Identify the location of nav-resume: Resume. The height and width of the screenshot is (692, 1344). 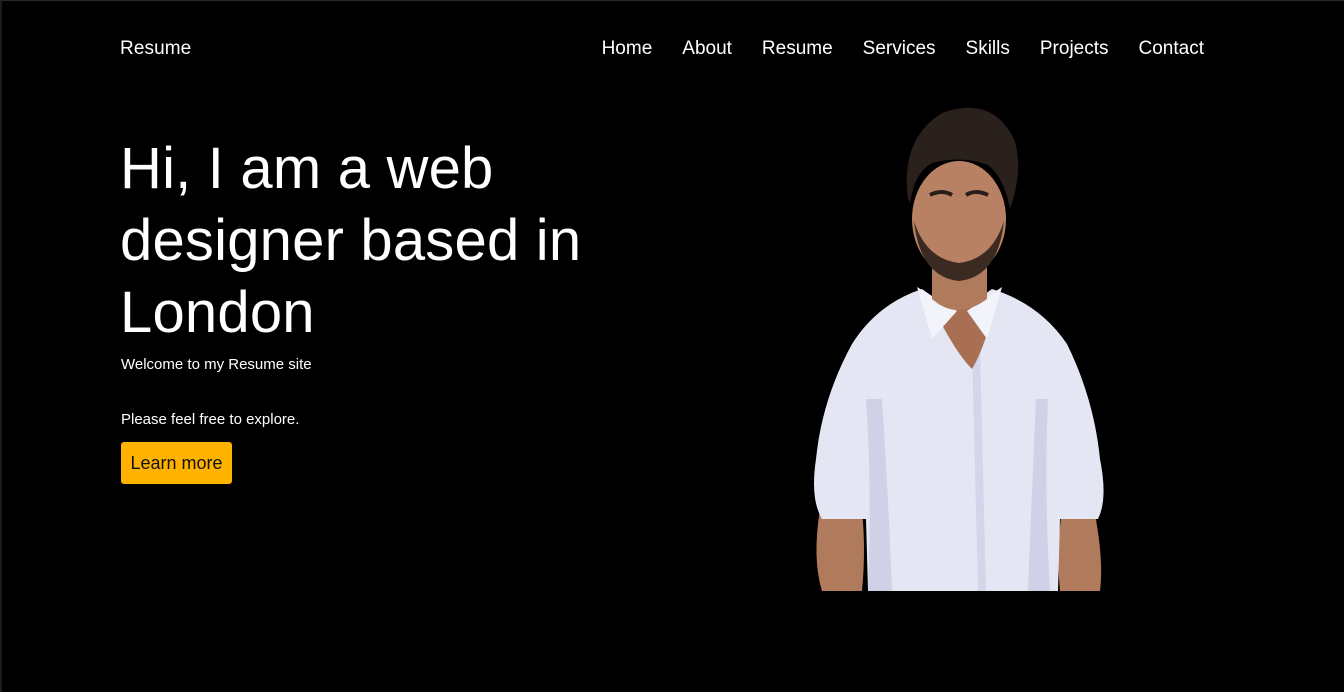
(797, 49).